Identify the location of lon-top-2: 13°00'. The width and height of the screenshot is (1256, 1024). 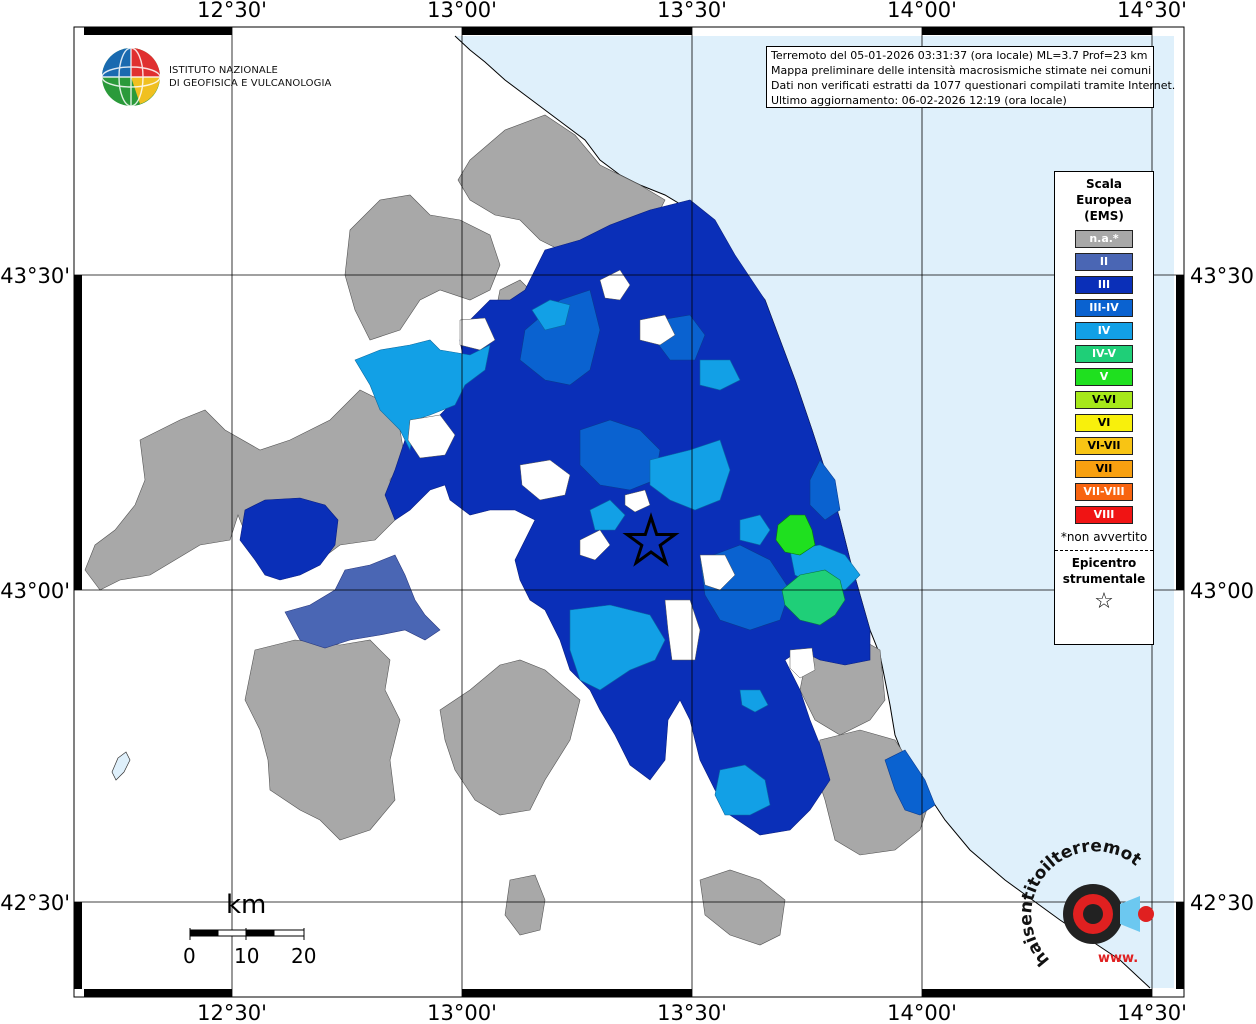
(462, 11).